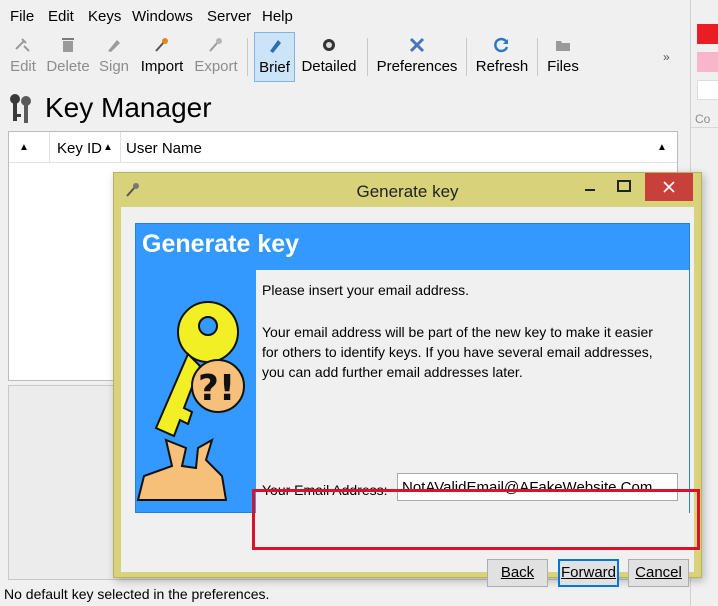  I want to click on column-header-sort: ▲, so click(29, 147).